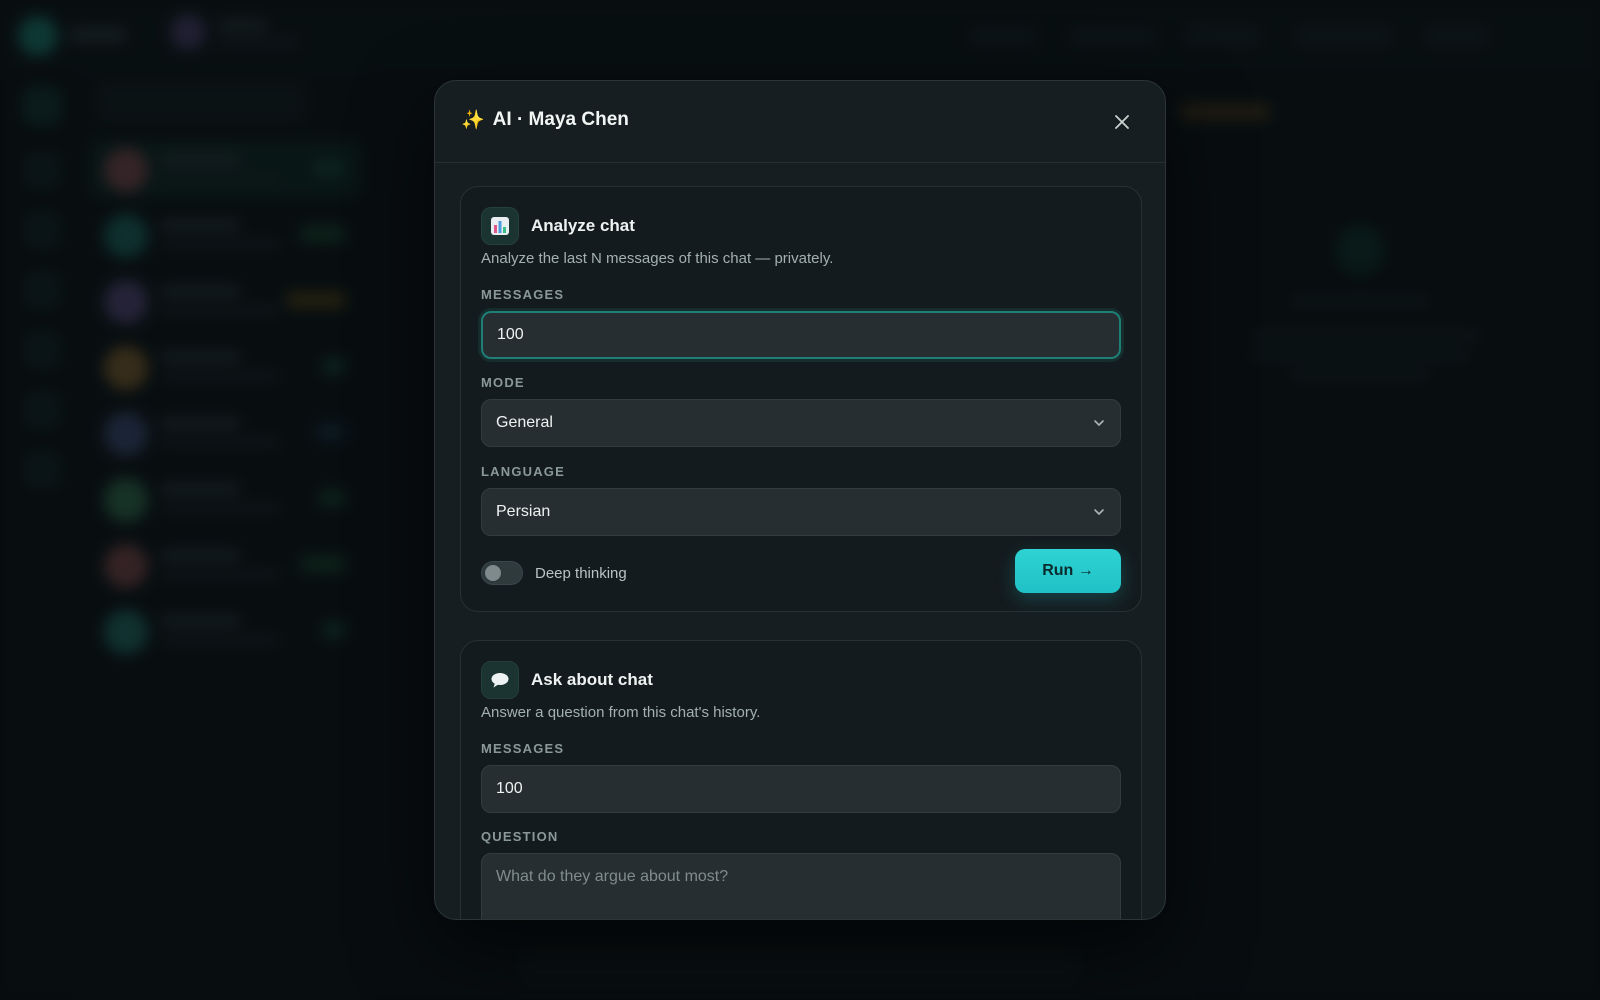 This screenshot has height=1000, width=1600. What do you see at coordinates (524, 422) in the screenshot?
I see `mode-select-value: General` at bounding box center [524, 422].